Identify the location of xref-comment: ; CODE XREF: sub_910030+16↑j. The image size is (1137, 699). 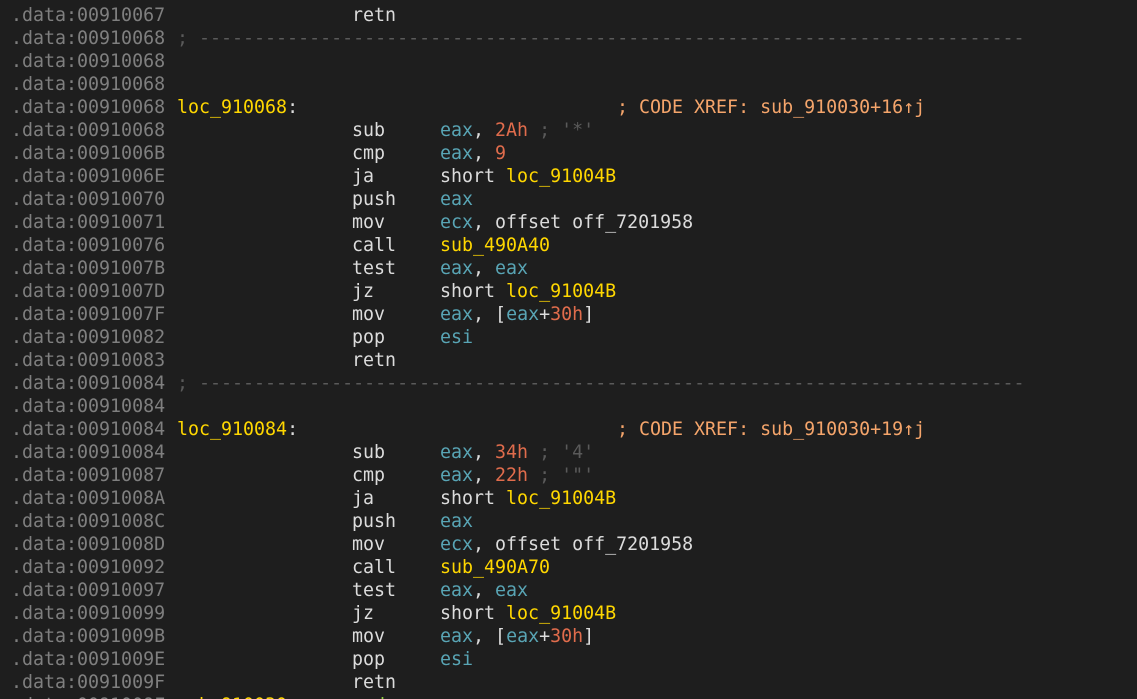
(771, 107).